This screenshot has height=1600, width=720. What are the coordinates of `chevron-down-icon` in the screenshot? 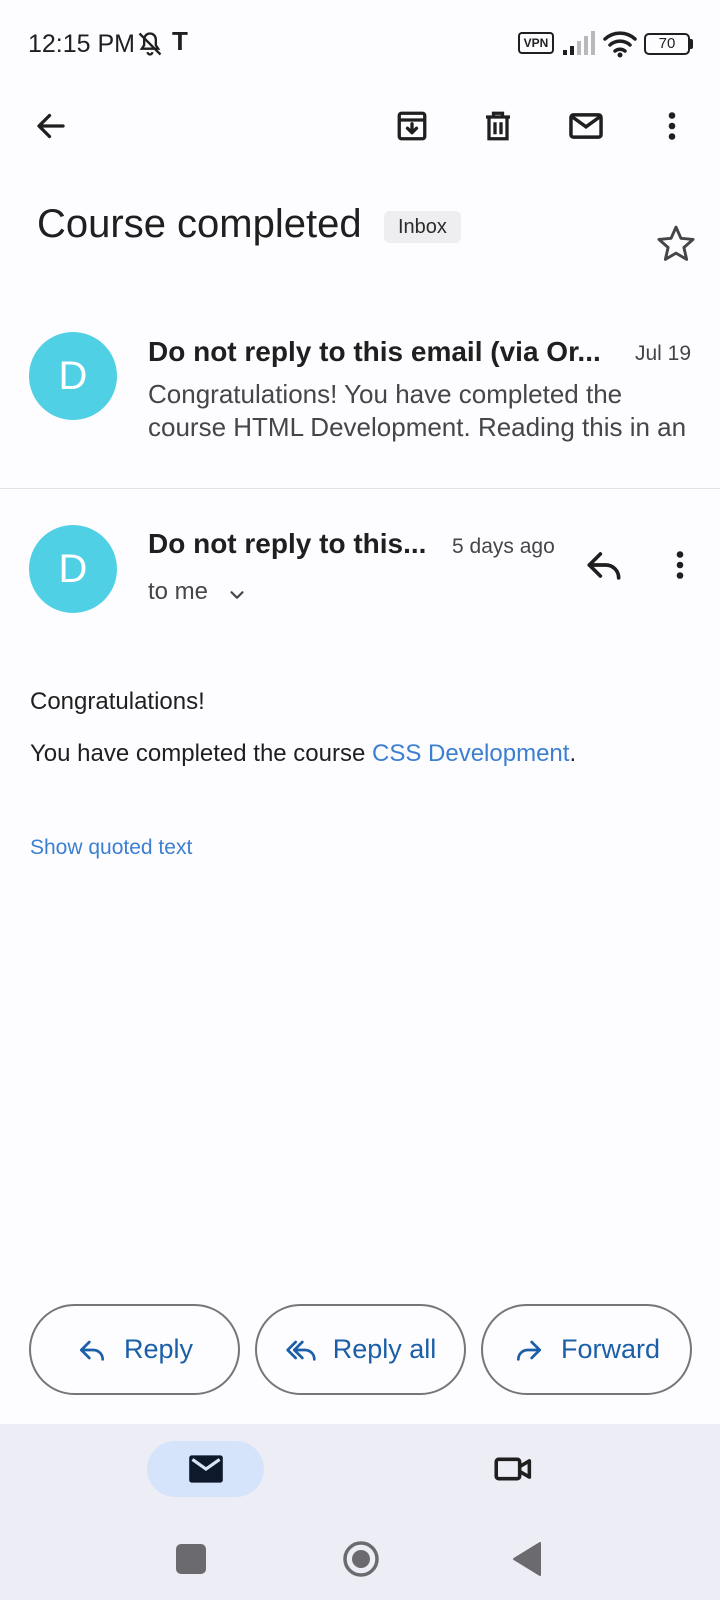 It's located at (237, 595).